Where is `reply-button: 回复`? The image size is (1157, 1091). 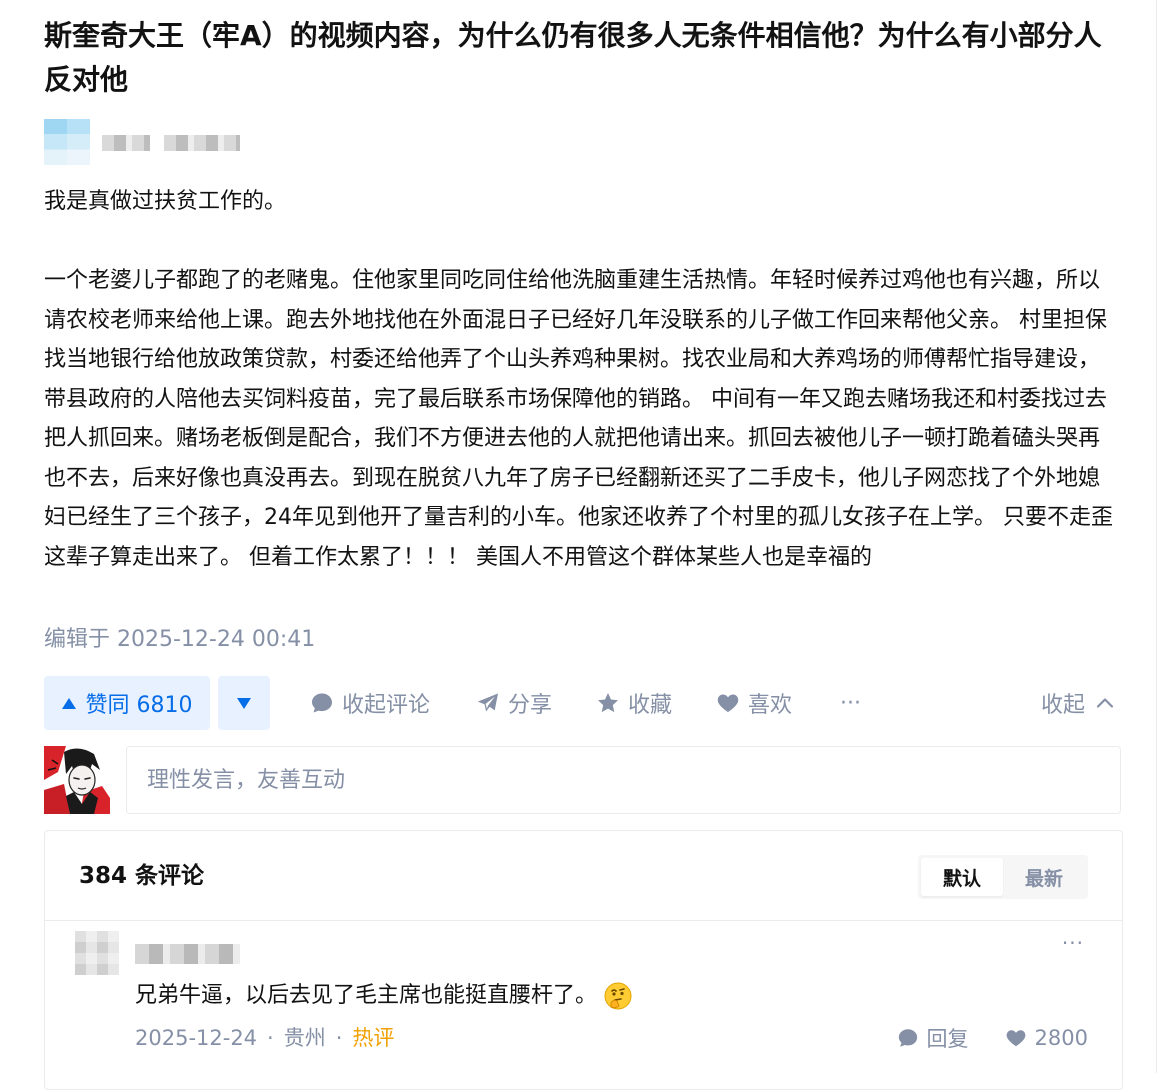 reply-button: 回复 is located at coordinates (933, 1038).